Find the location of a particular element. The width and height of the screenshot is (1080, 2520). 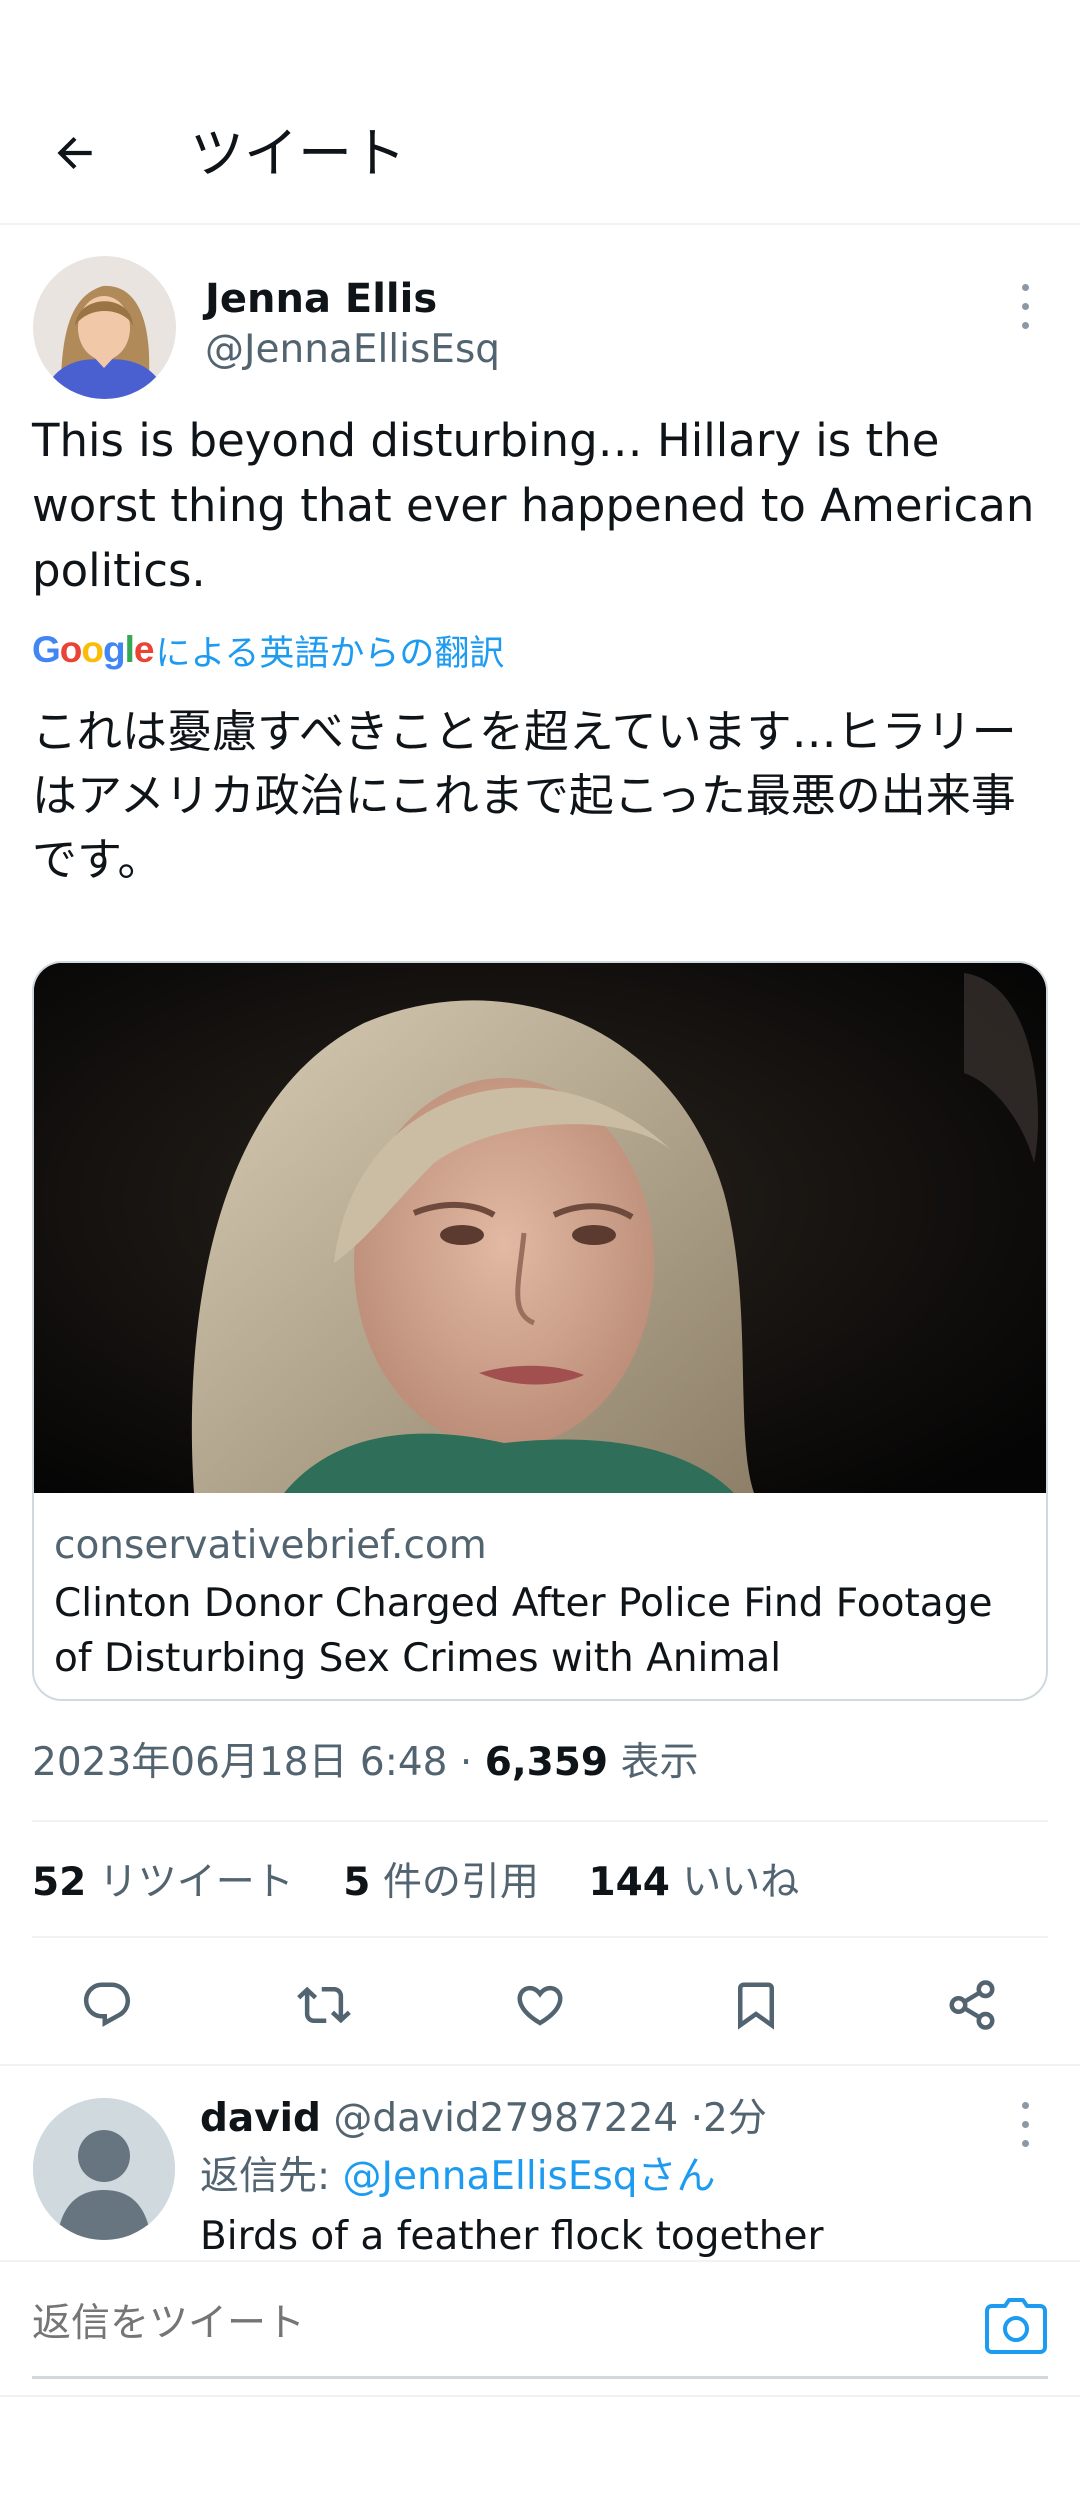

back-button is located at coordinates (75, 153).